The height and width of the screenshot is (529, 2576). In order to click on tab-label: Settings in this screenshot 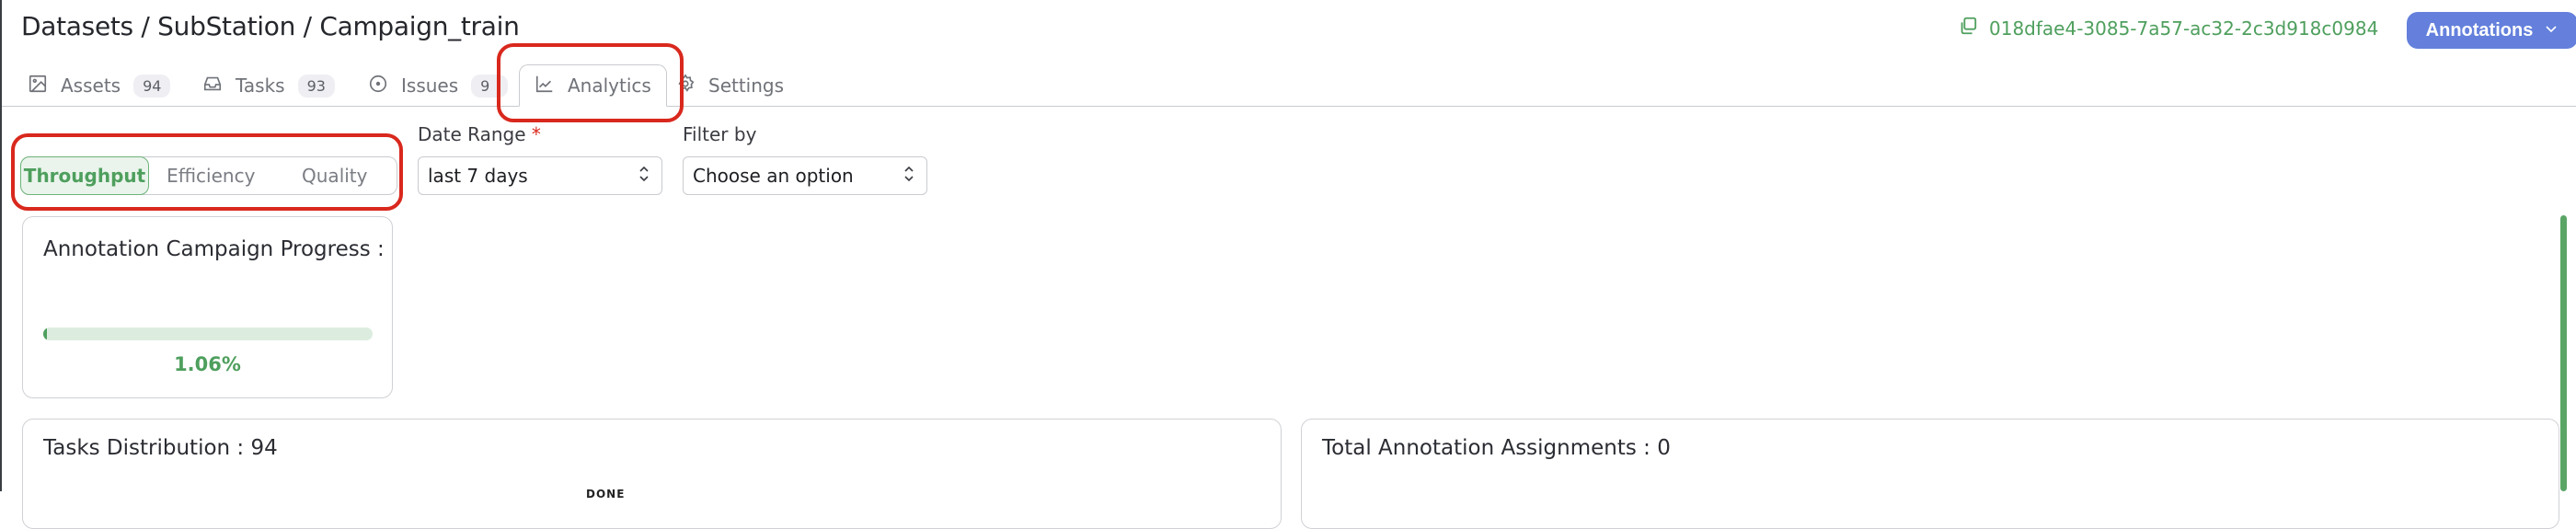, I will do `click(746, 86)`.